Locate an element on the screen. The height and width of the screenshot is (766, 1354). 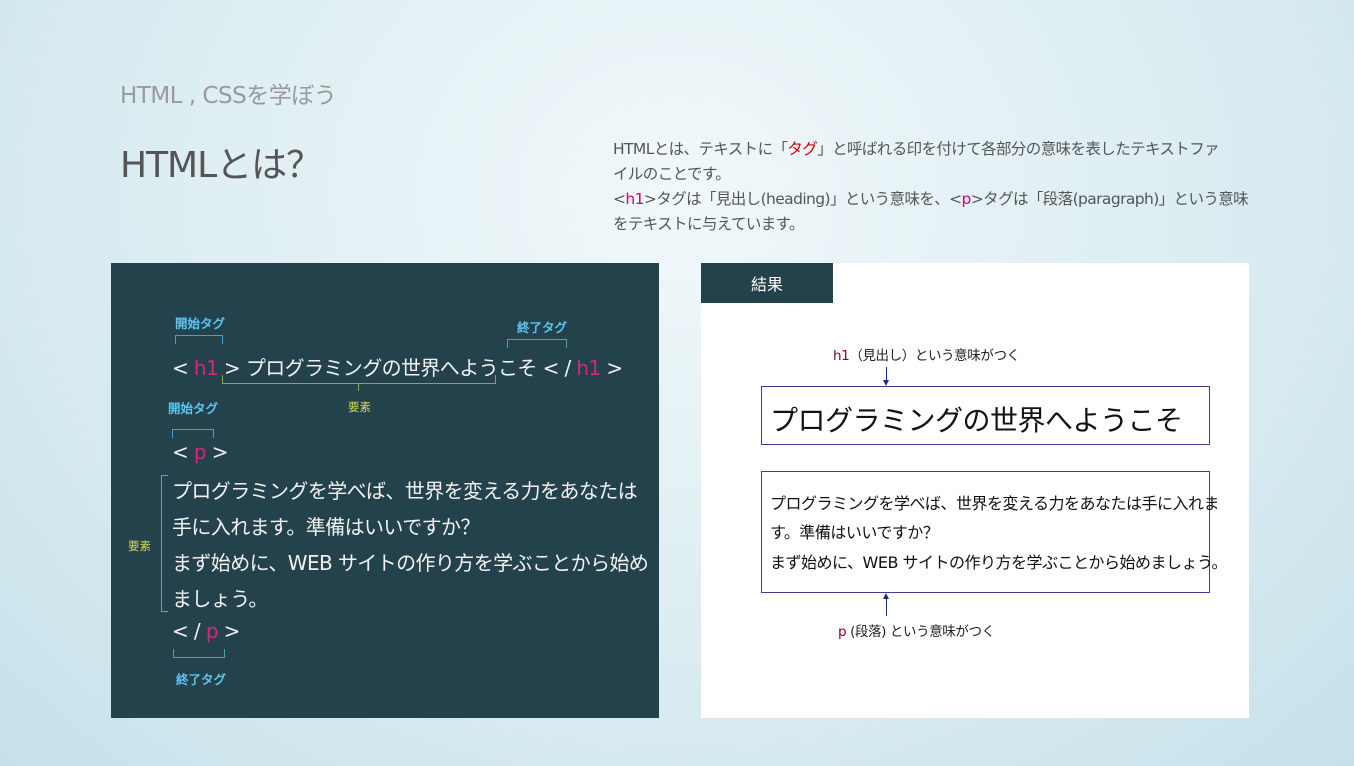
arrow-up is located at coordinates (886, 607).